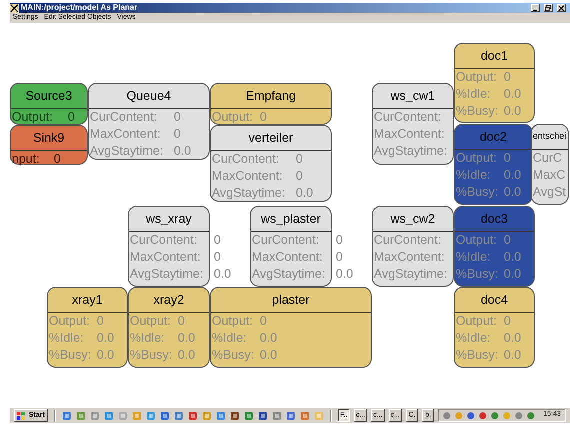 Image resolution: width=570 pixels, height=425 pixels. What do you see at coordinates (549, 193) in the screenshot?
I see `row-label: AvgSt` at bounding box center [549, 193].